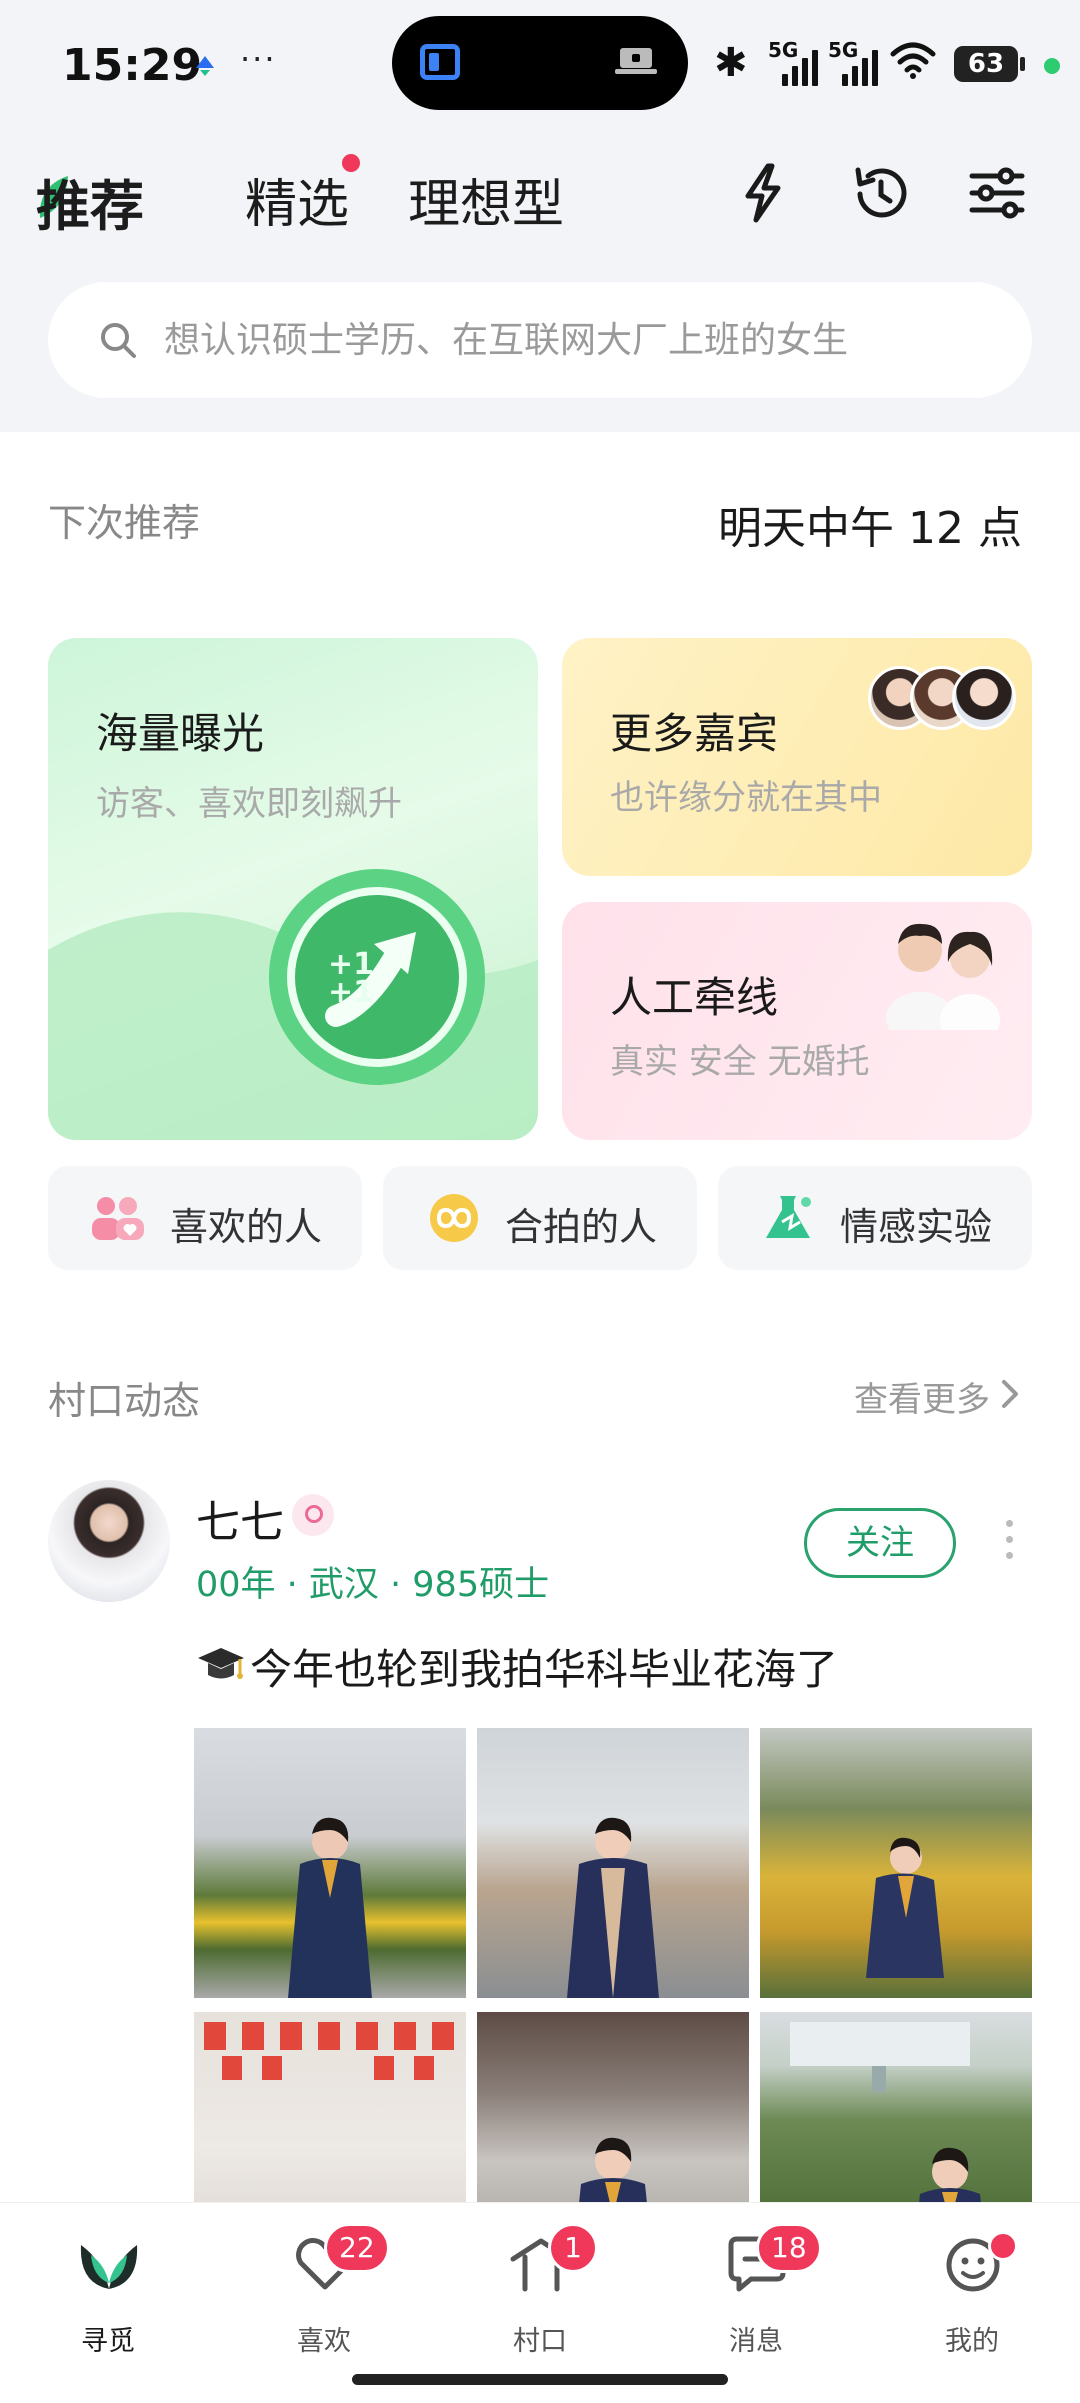 The width and height of the screenshot is (1080, 2403). I want to click on likes-badge: 22, so click(357, 2248).